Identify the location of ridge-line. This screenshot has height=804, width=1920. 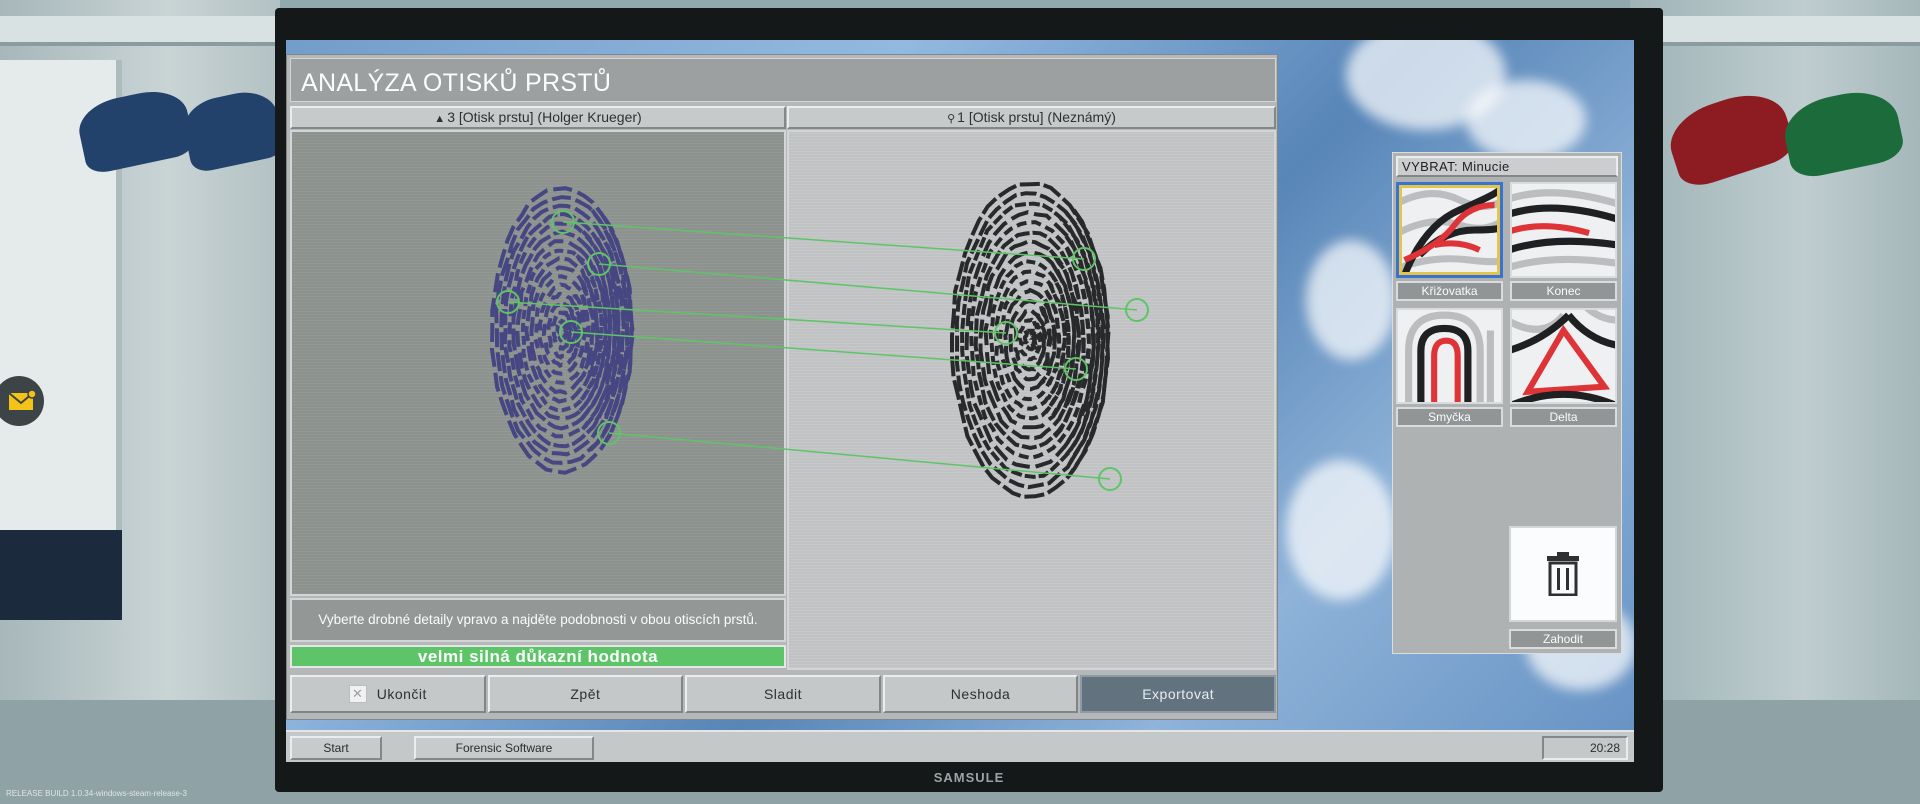
(1030, 338).